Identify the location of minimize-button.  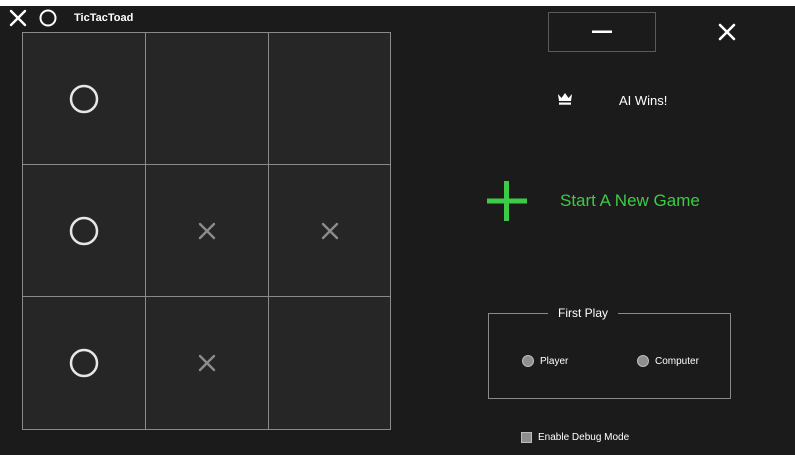
(602, 32).